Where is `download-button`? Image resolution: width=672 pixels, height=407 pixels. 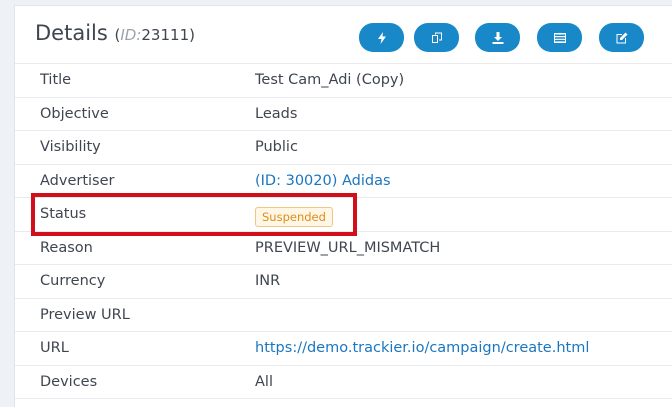
download-button is located at coordinates (497, 37).